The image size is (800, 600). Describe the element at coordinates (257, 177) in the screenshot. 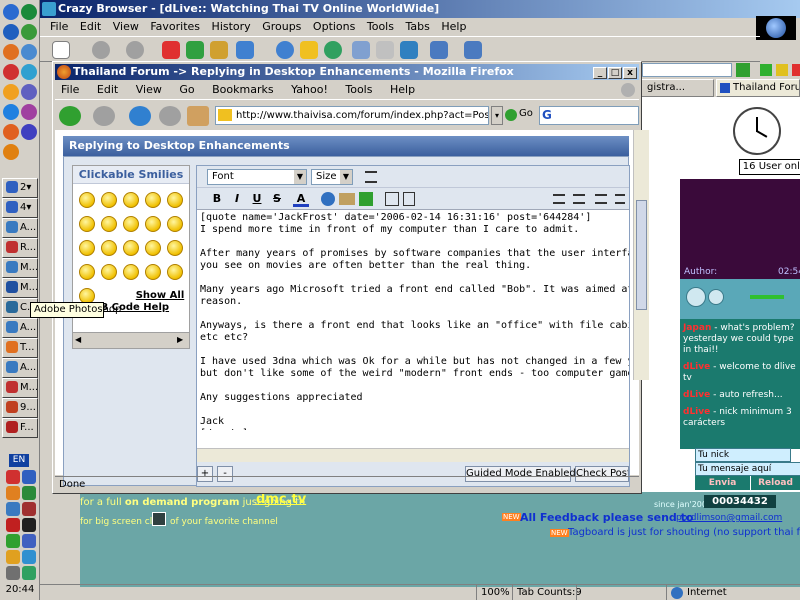

I see `font-select: Font ▼` at that location.